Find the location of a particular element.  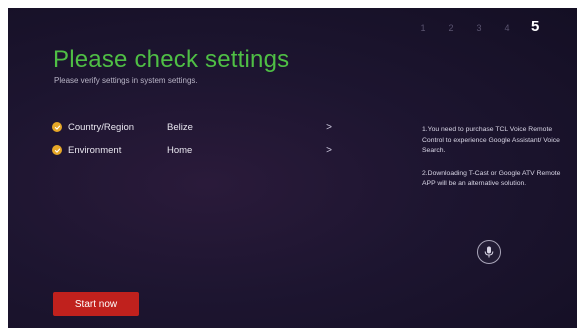

step-3: 3 is located at coordinates (479, 28).